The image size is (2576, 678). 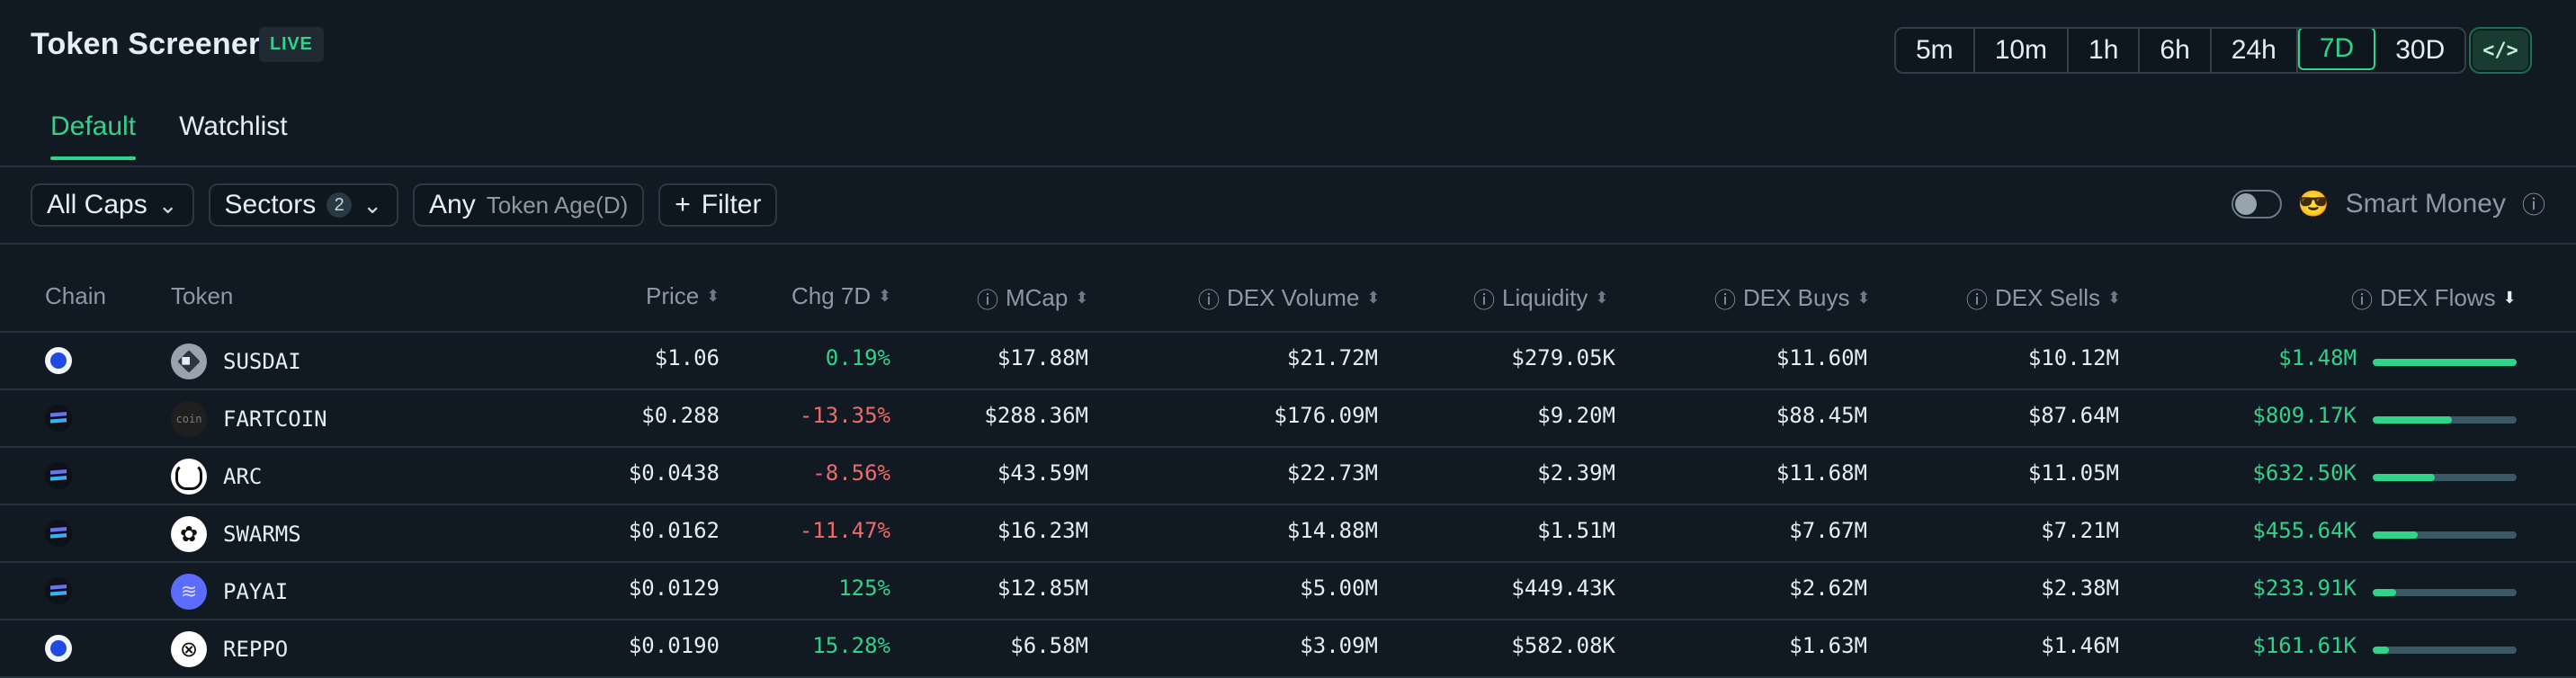 I want to click on token-icon: coin, so click(x=189, y=419).